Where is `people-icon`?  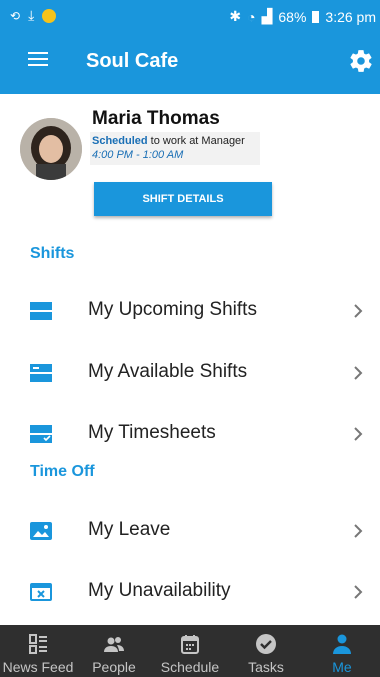
people-icon is located at coordinates (114, 644).